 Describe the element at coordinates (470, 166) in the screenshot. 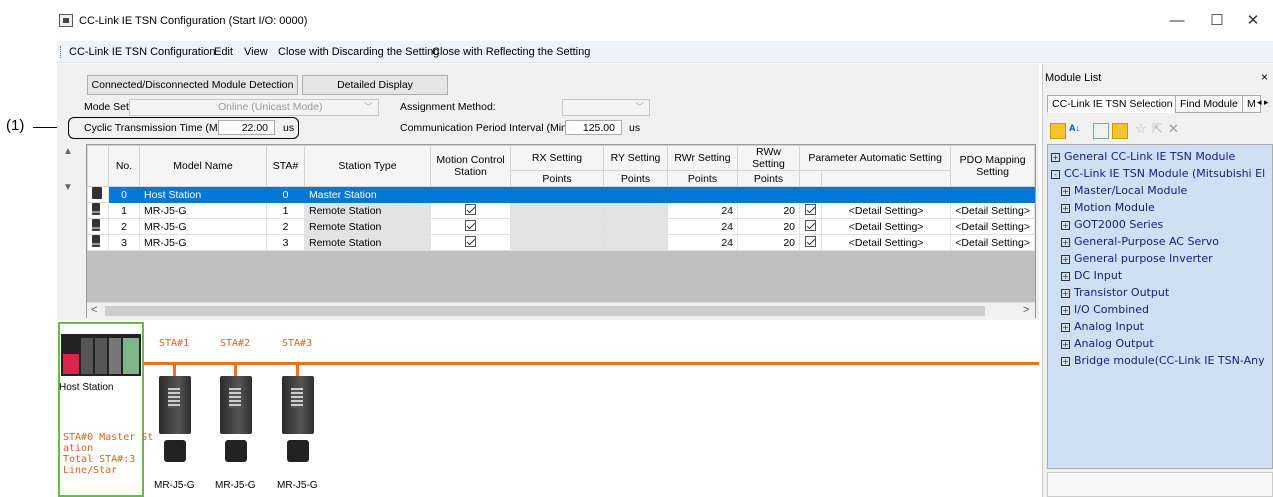

I see `col-motion-control: Motion Control Station` at that location.